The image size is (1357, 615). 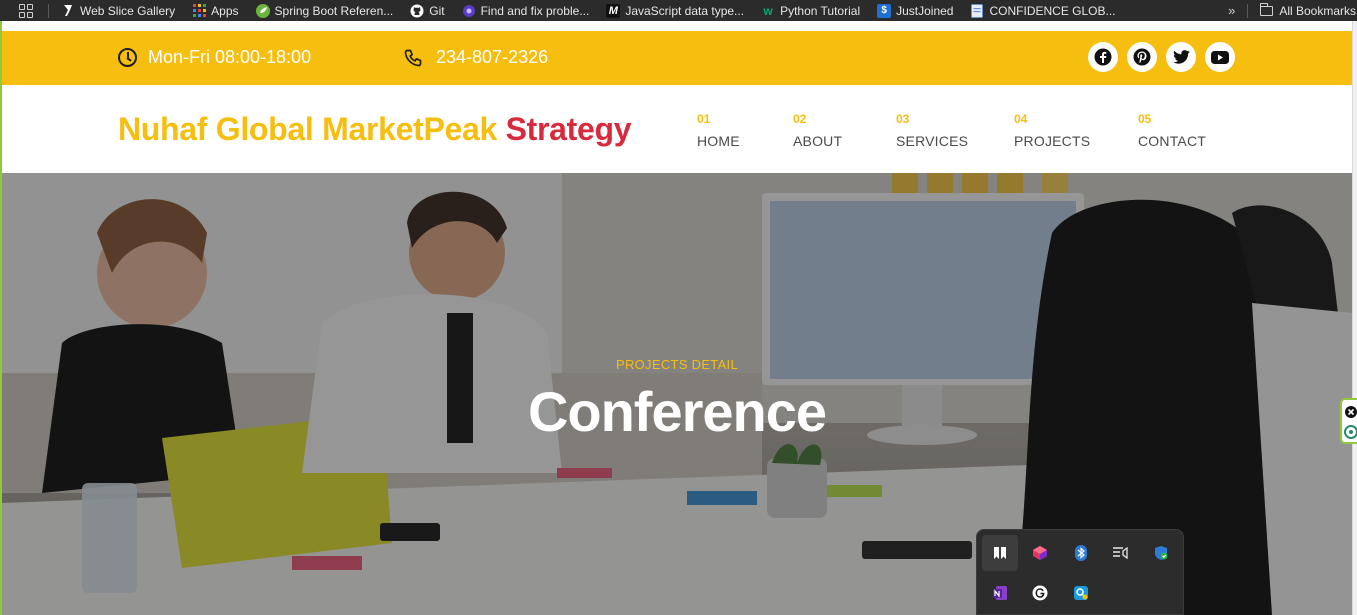 What do you see at coordinates (1103, 57) in the screenshot?
I see `facebook-icon` at bounding box center [1103, 57].